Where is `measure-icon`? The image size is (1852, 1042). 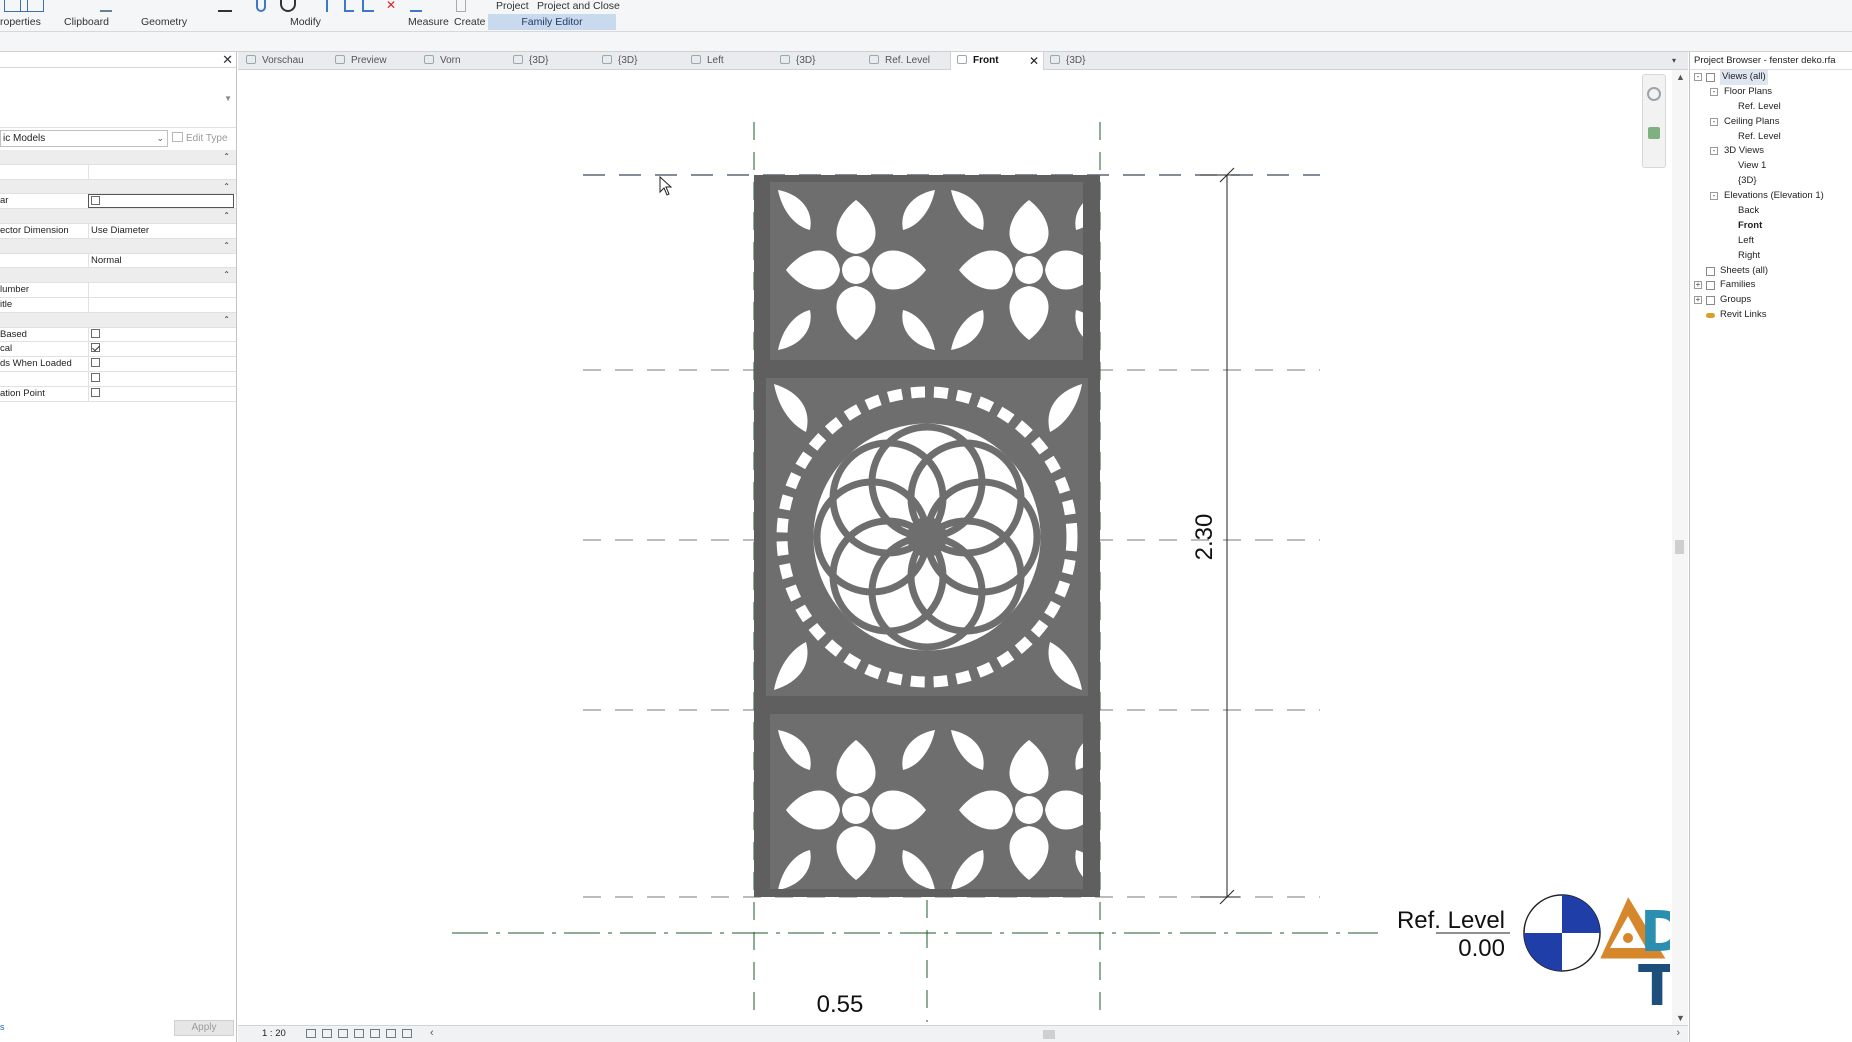 measure-icon is located at coordinates (416, 6).